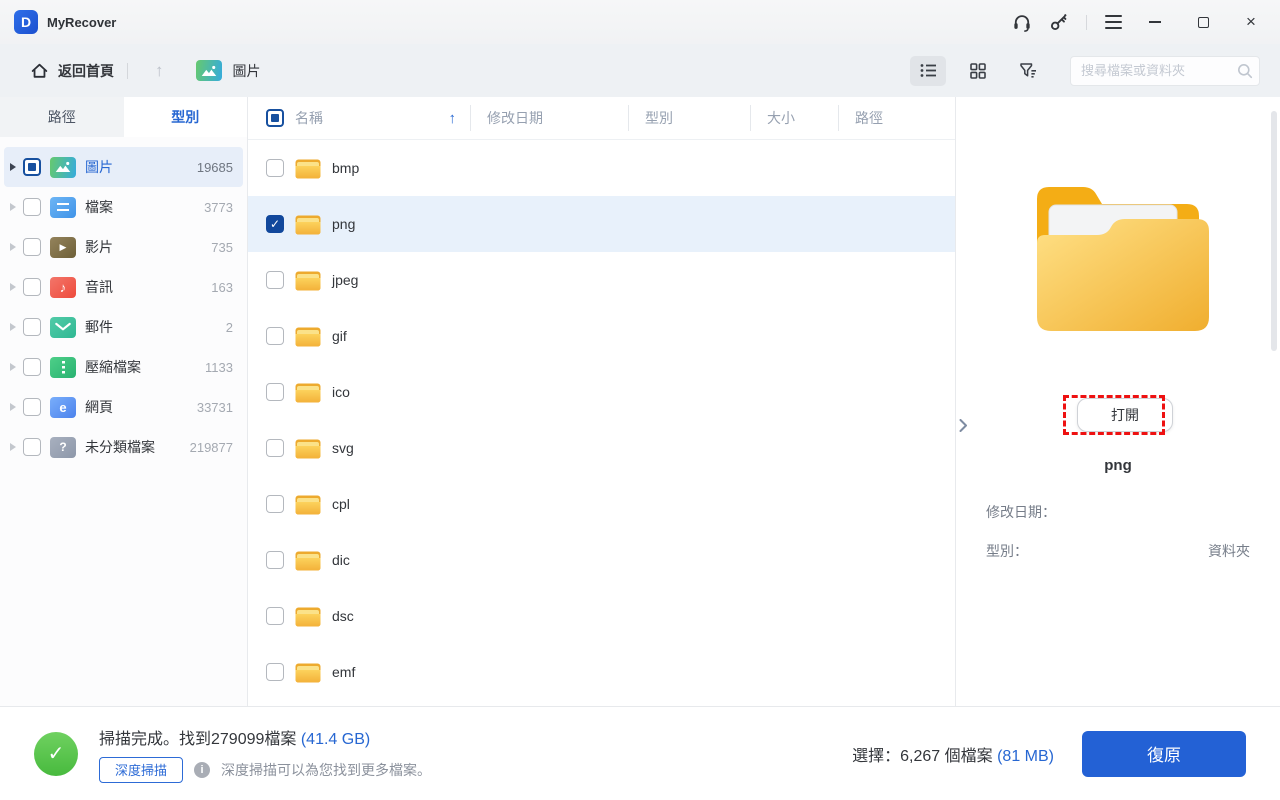  What do you see at coordinates (1203, 22) in the screenshot?
I see `maximize-button` at bounding box center [1203, 22].